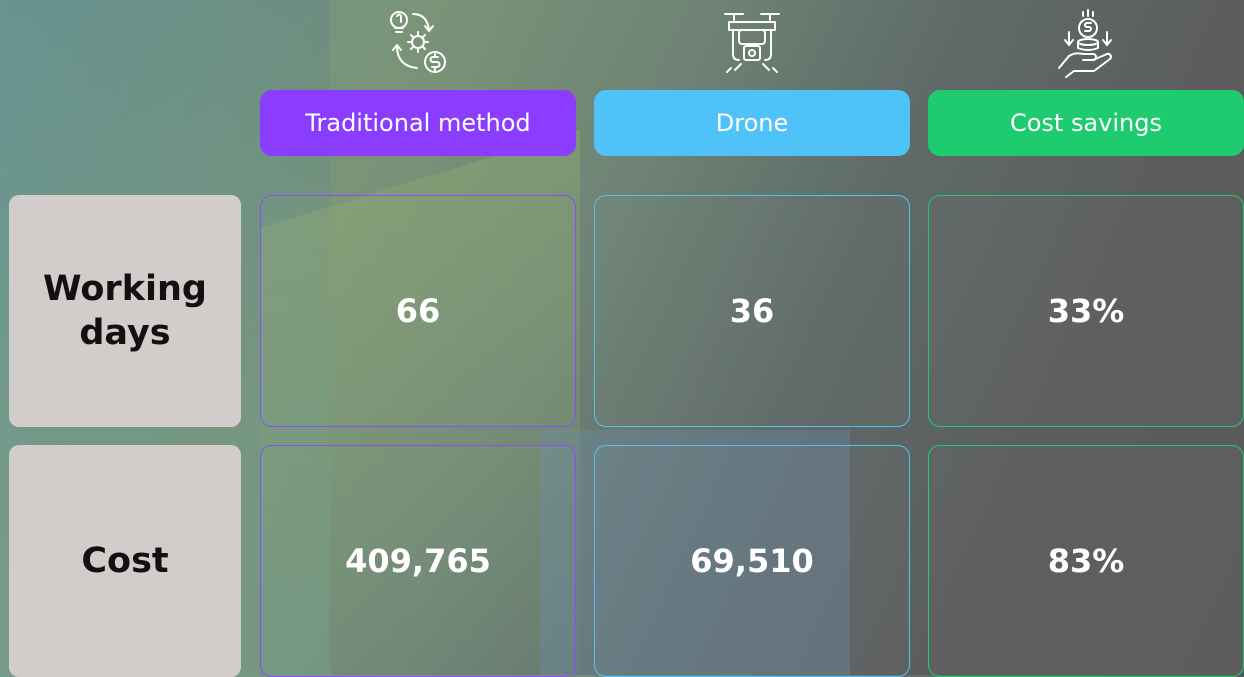  I want to click on column-header-cost-savings: Cost savings, so click(1086, 123).